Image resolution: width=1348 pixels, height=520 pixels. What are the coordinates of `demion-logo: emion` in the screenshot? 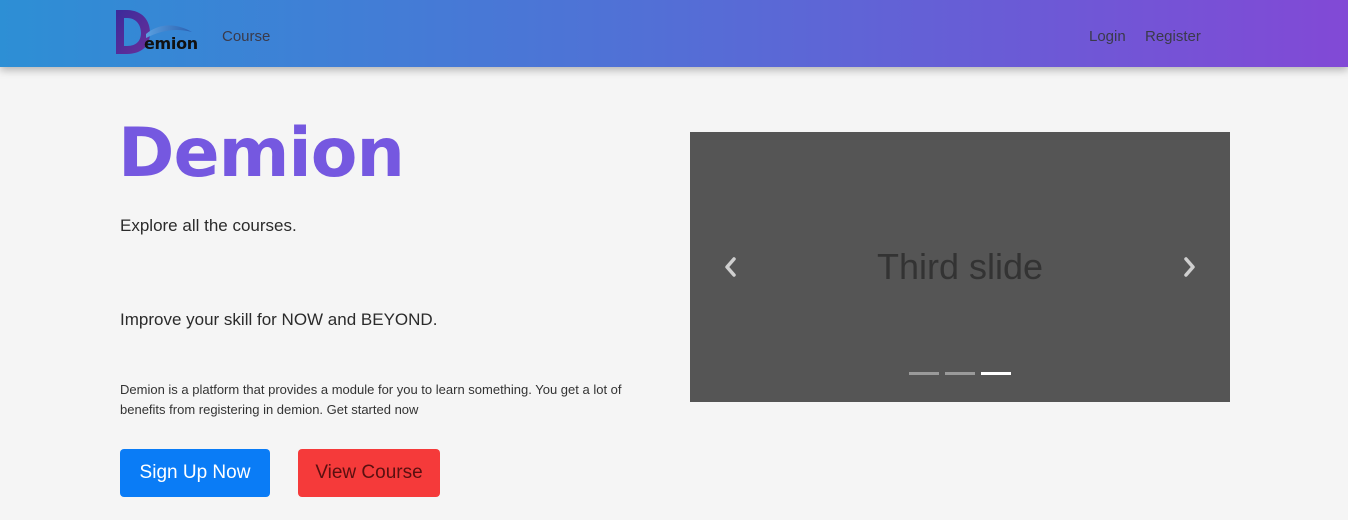 It's located at (156, 32).